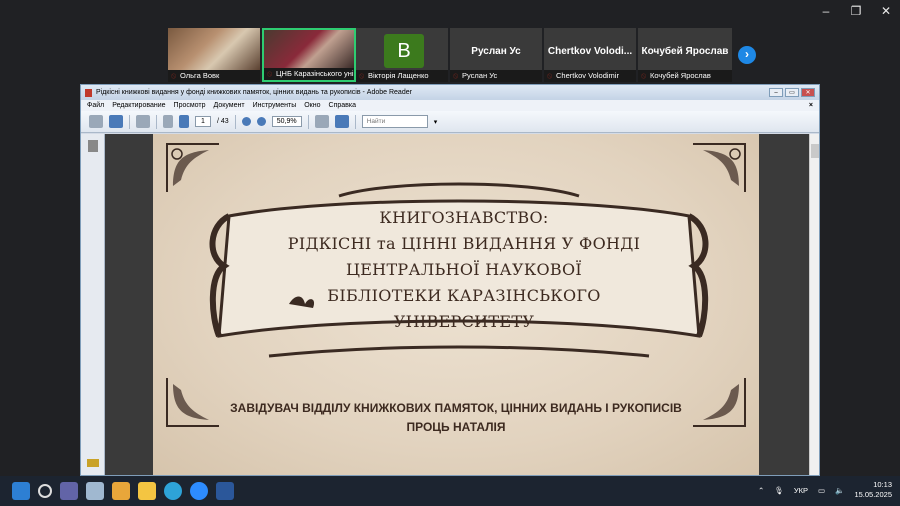  I want to click on window-controls: – ❐ ✕, so click(856, 11).